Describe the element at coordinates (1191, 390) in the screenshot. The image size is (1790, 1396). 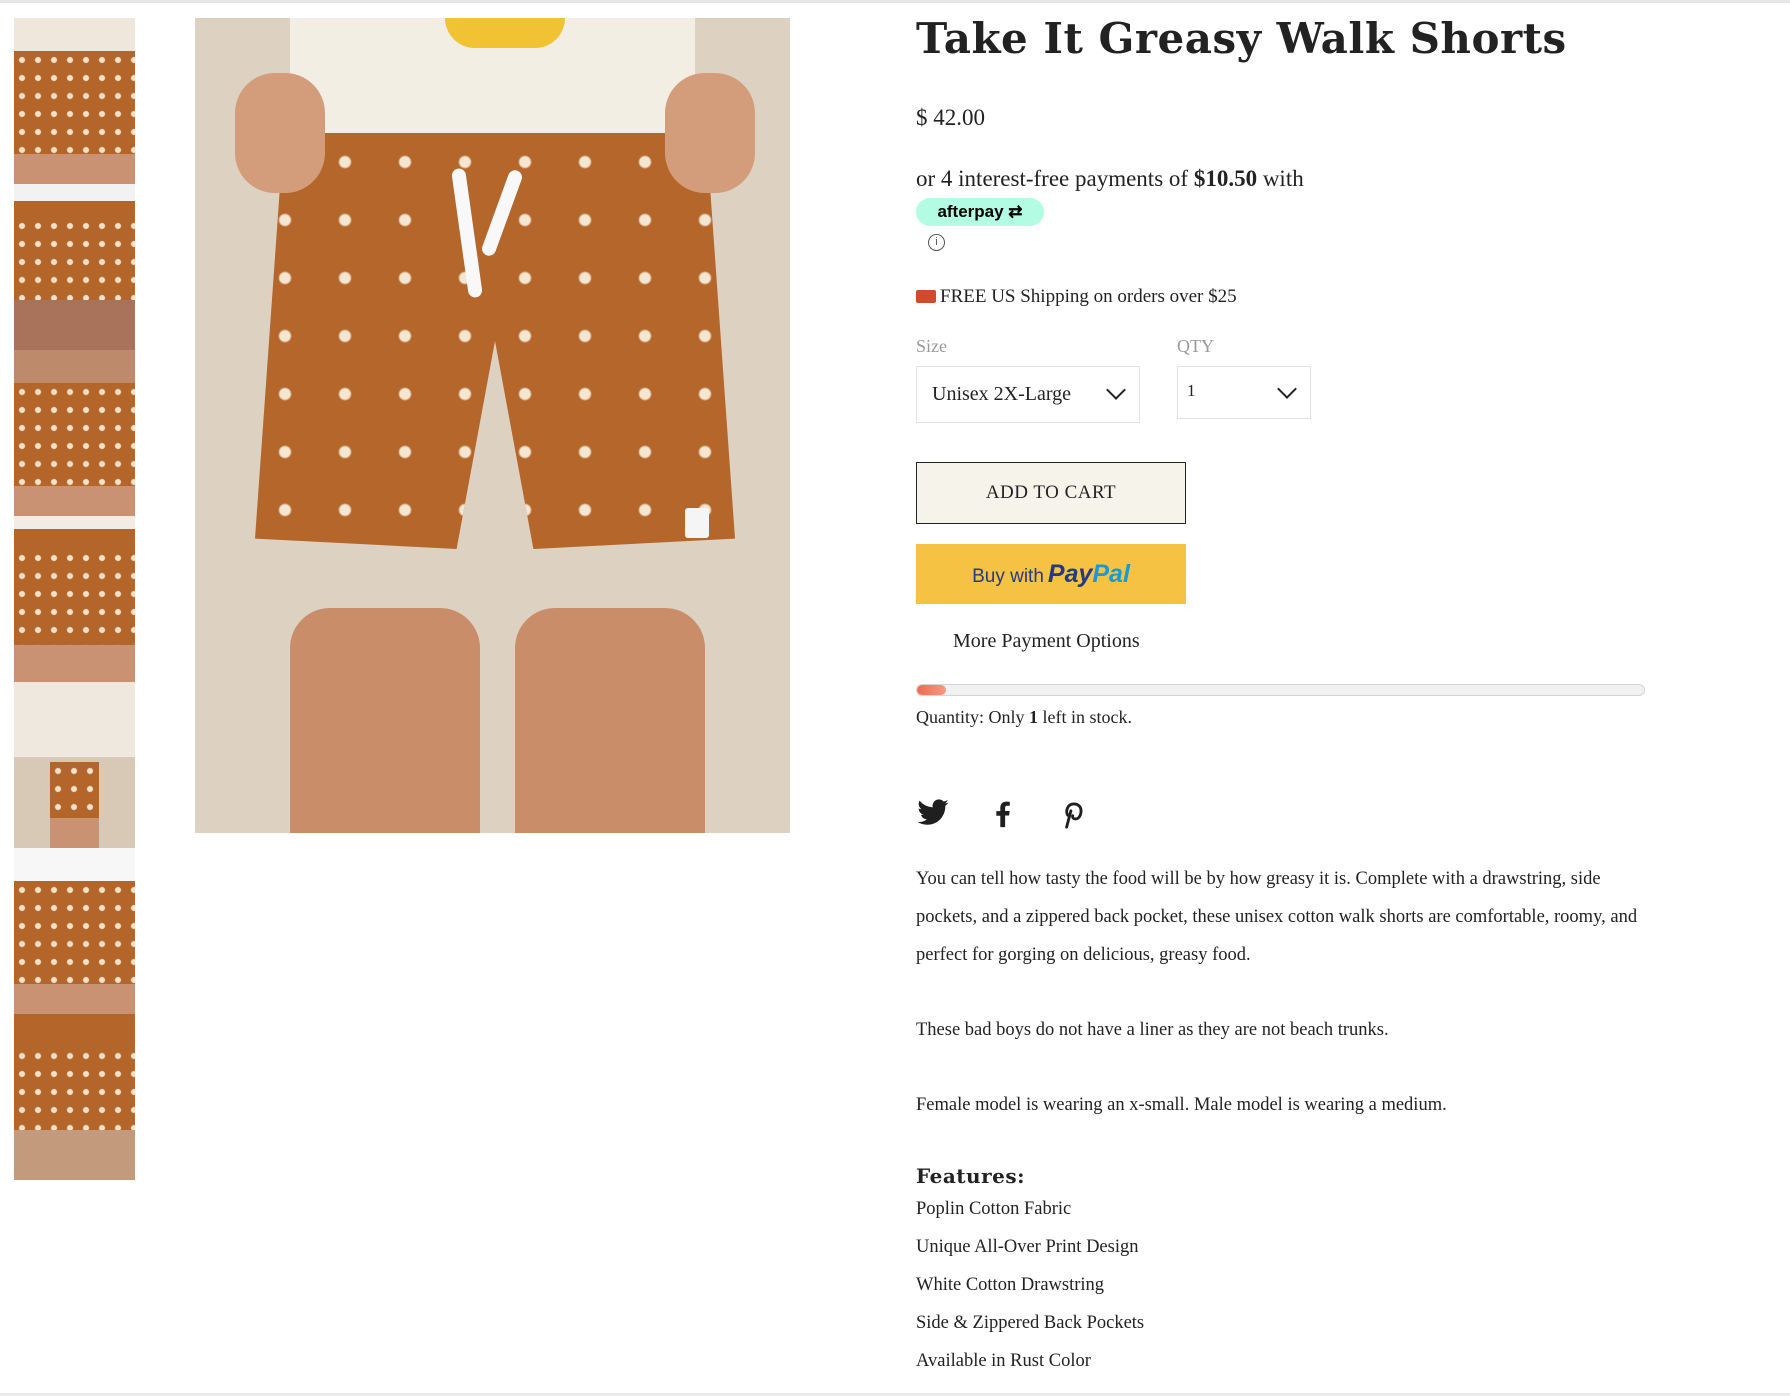
I see `qty-selected-value: 1` at that location.